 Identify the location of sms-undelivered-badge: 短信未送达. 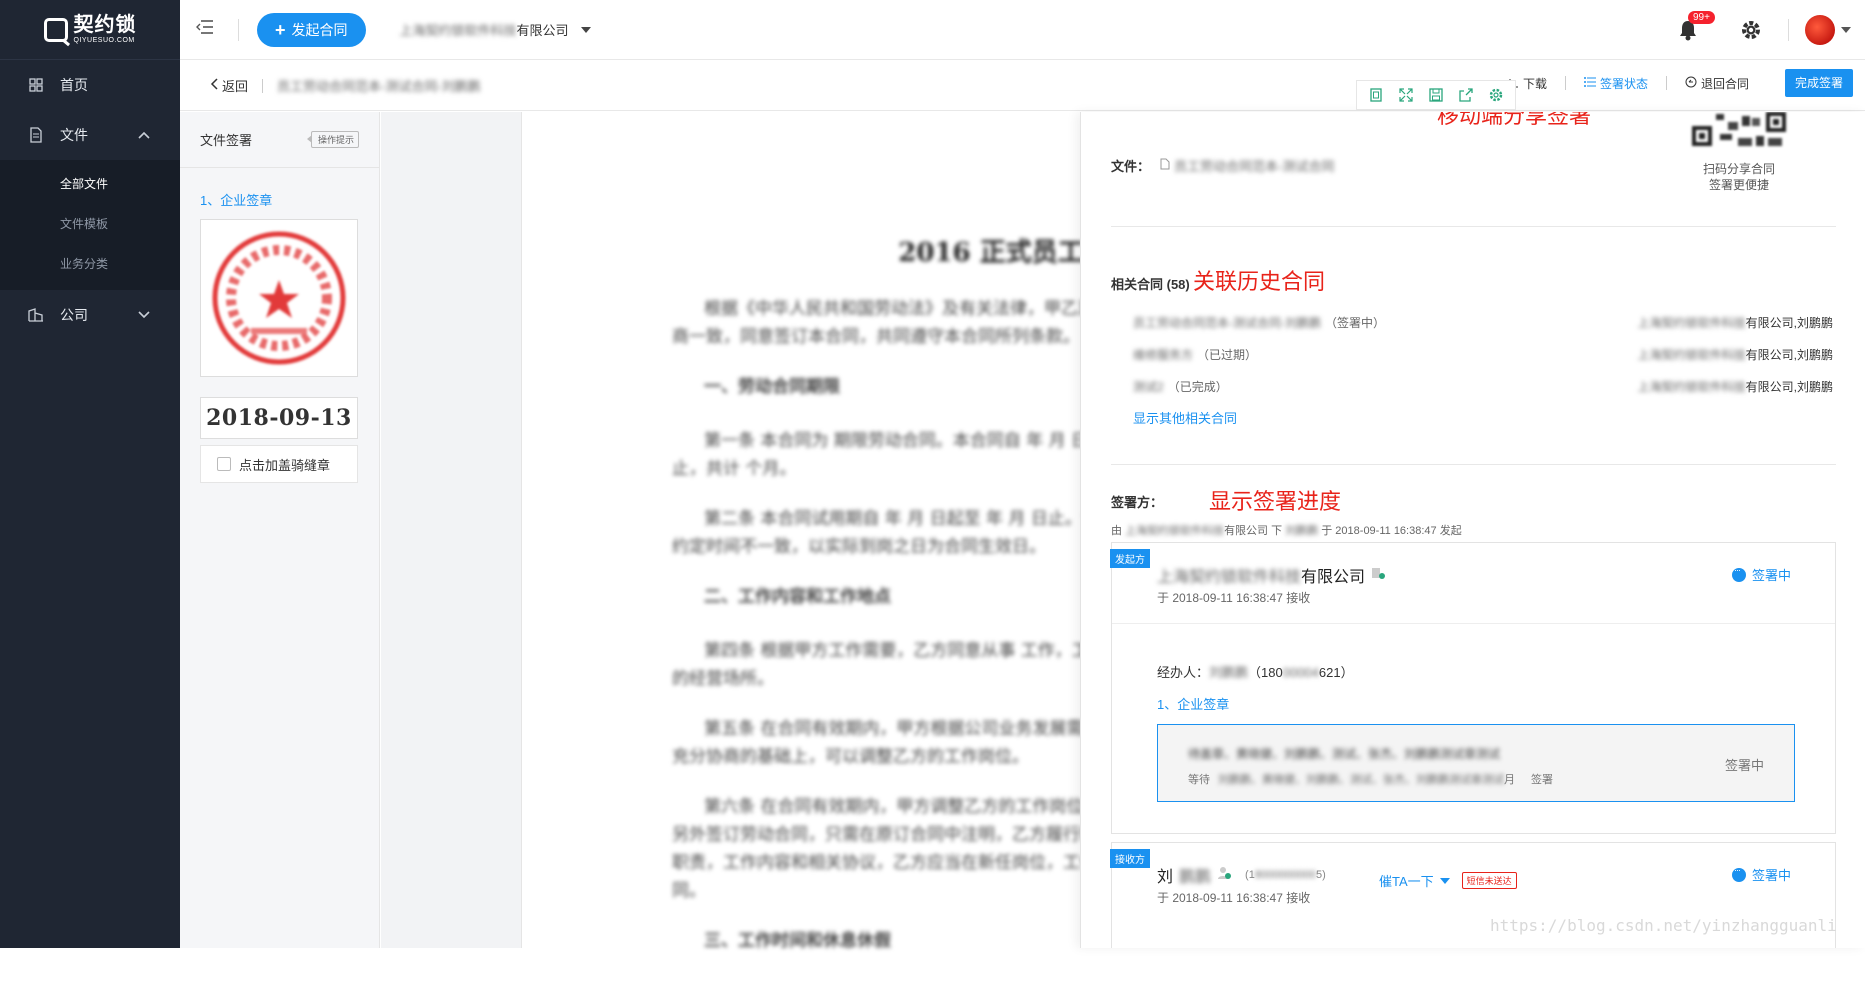
(1489, 880).